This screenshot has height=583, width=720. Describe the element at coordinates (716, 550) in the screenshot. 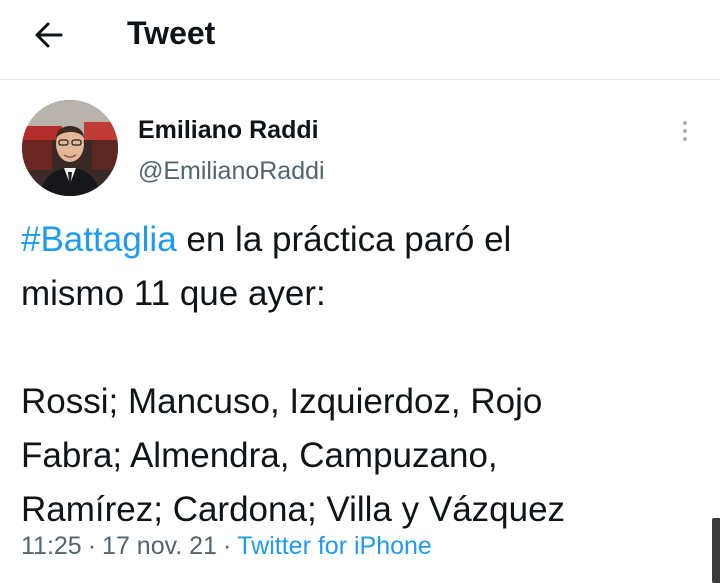

I see `scrollbar-thumb` at that location.